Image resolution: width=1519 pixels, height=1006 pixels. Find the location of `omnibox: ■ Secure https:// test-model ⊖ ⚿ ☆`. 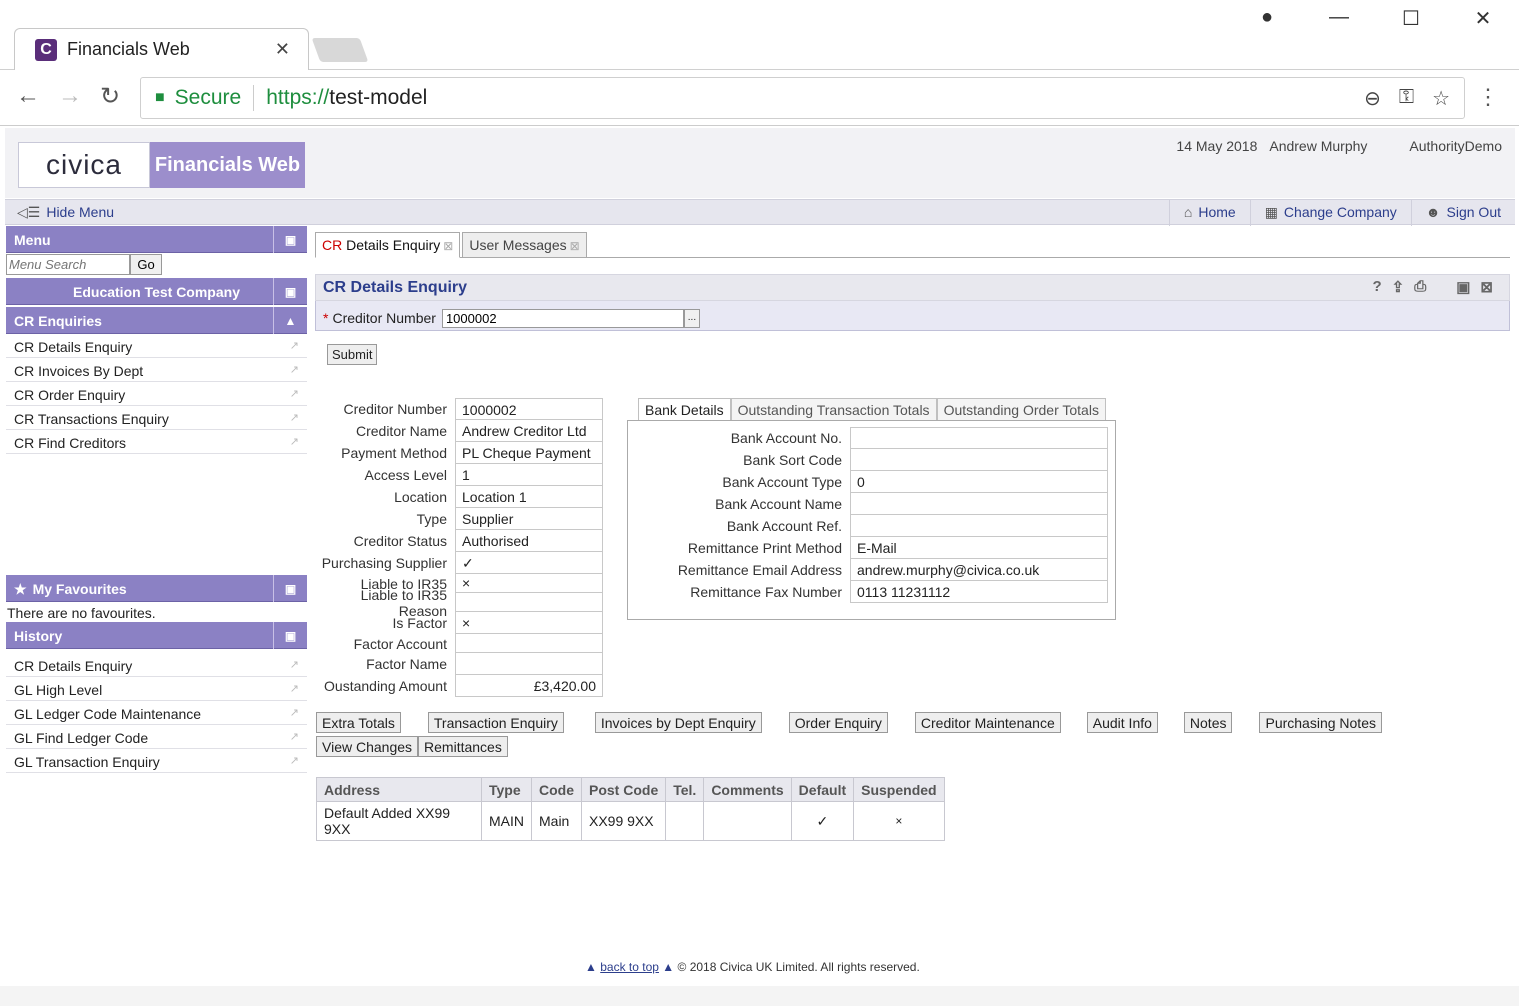

omnibox: ■ Secure https:// test-model ⊖ ⚿ ☆ is located at coordinates (802, 98).